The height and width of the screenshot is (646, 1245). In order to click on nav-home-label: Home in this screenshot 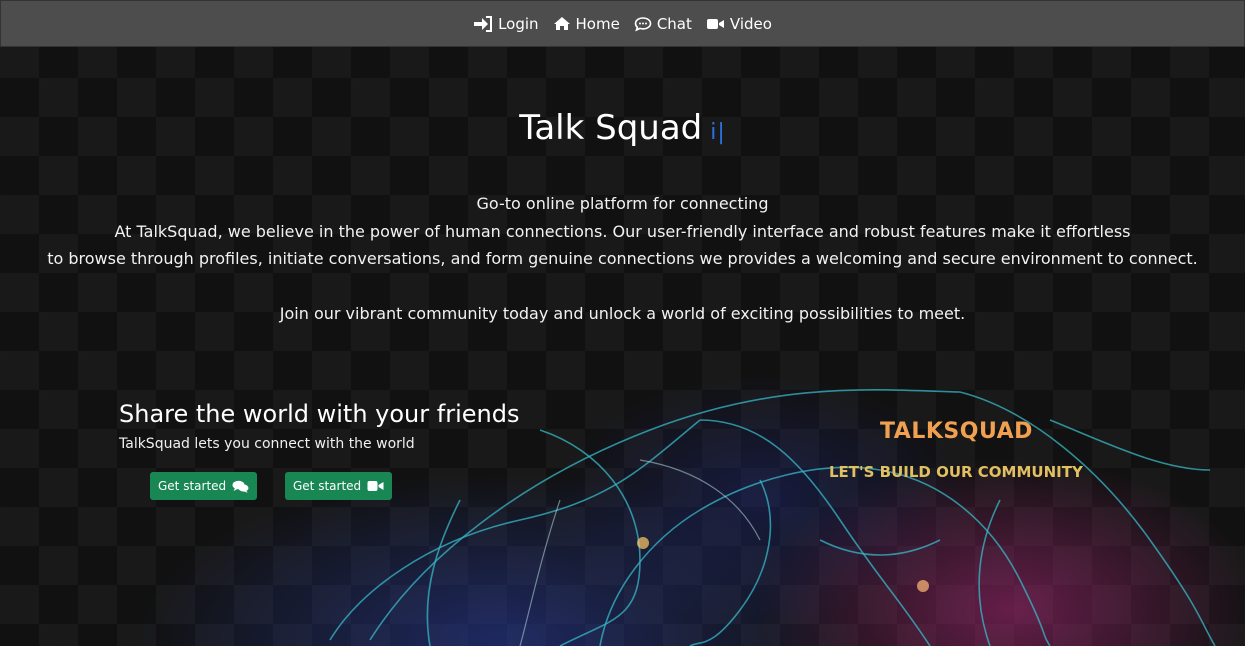, I will do `click(597, 23)`.